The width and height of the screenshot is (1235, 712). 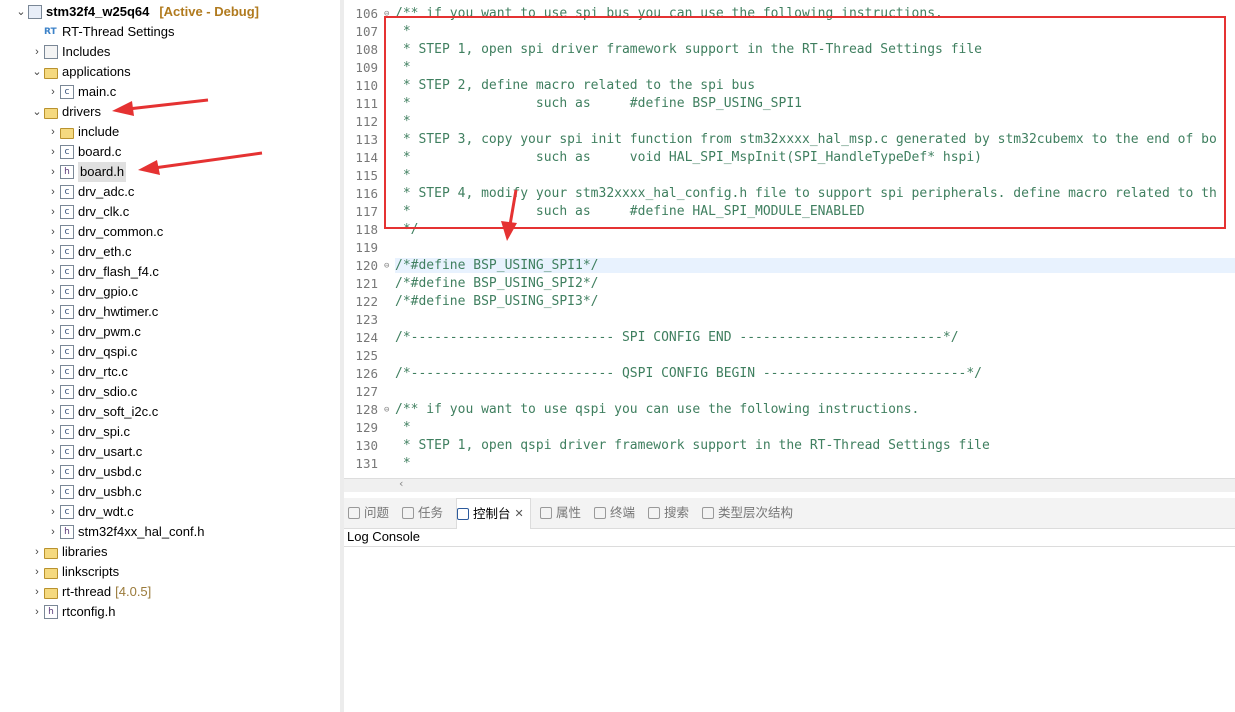 What do you see at coordinates (94, 492) in the screenshot?
I see `tree-item-drv-usbh-c: › c drv_usbh.c` at bounding box center [94, 492].